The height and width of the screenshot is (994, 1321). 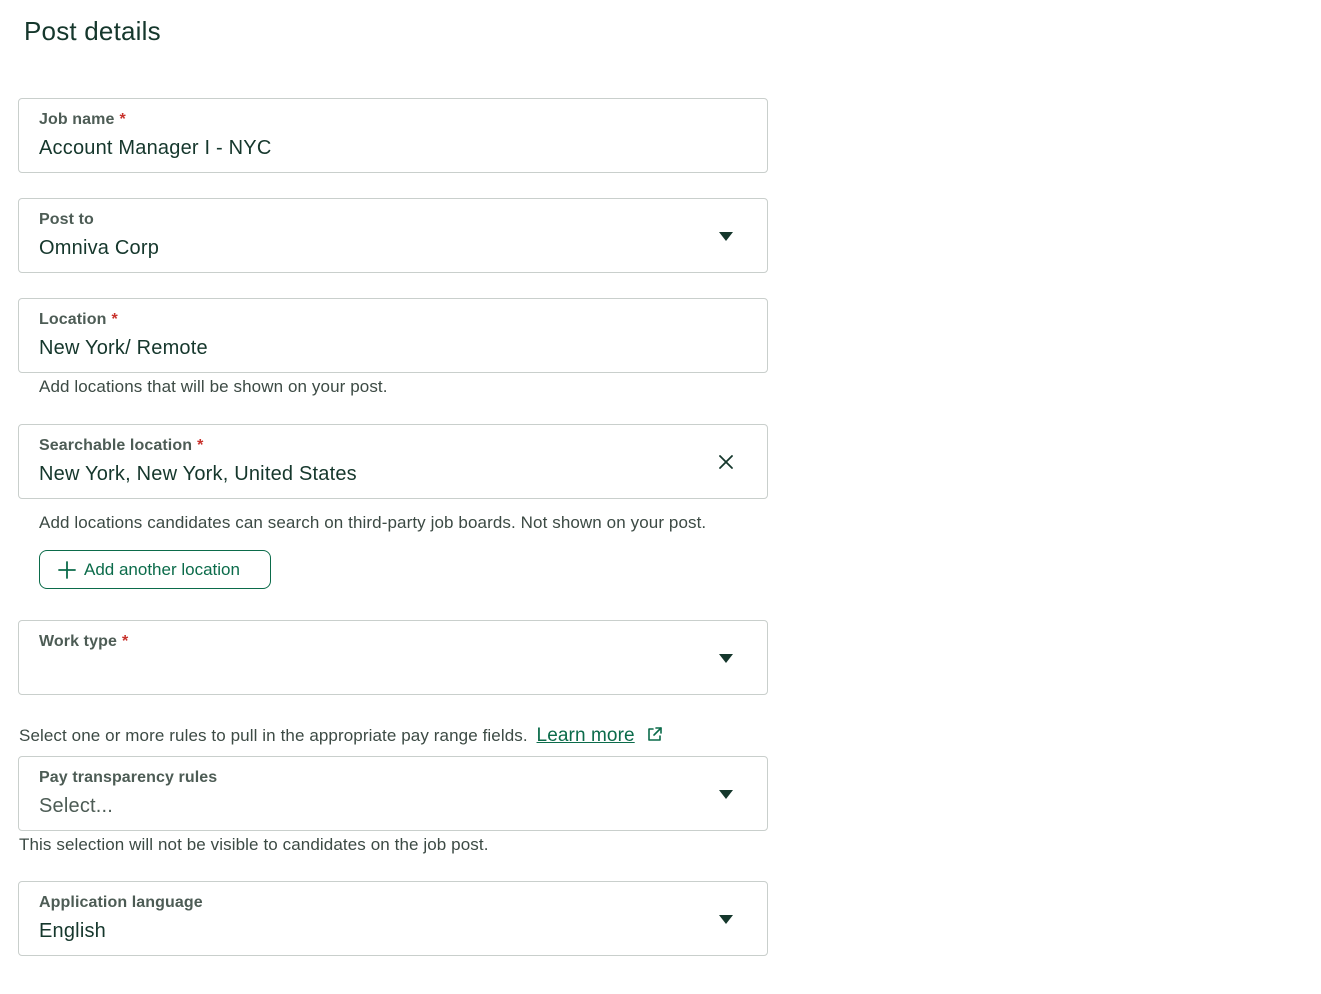 What do you see at coordinates (162, 569) in the screenshot?
I see `add-another-location-label: Add another location` at bounding box center [162, 569].